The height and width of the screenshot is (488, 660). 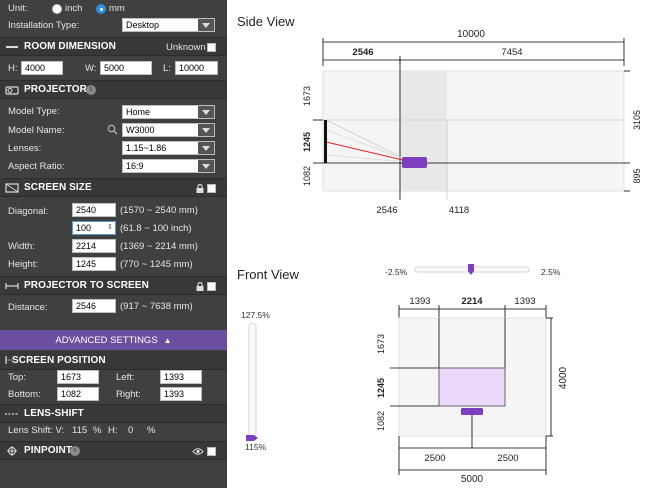 I want to click on side-left-seg-label: 2546, so click(x=362, y=52).